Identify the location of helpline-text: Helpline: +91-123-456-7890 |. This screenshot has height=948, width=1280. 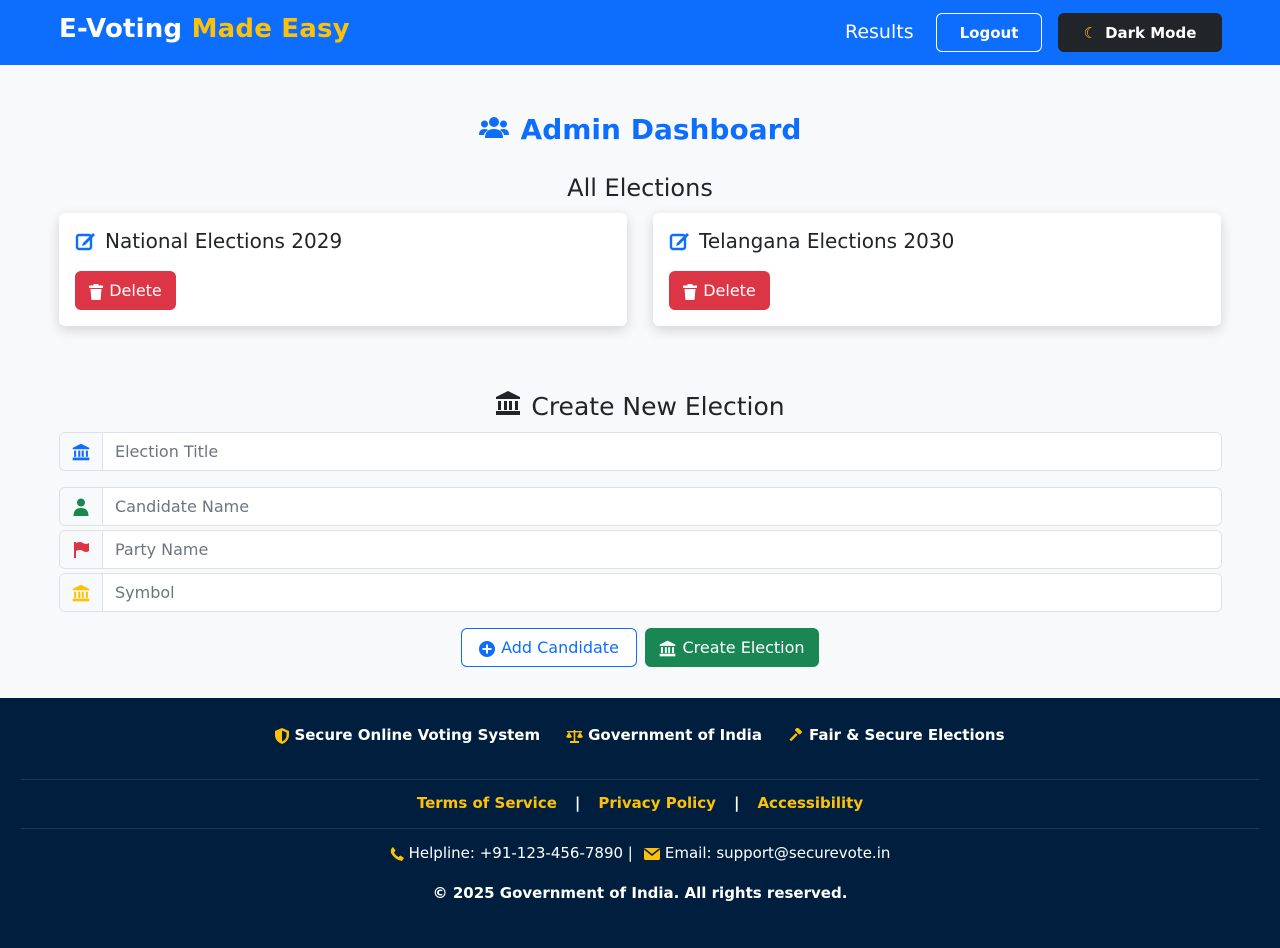
(520, 853).